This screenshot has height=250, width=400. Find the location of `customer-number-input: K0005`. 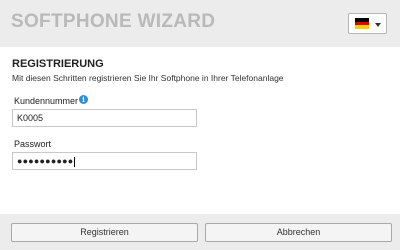

customer-number-input: K0005 is located at coordinates (104, 118).